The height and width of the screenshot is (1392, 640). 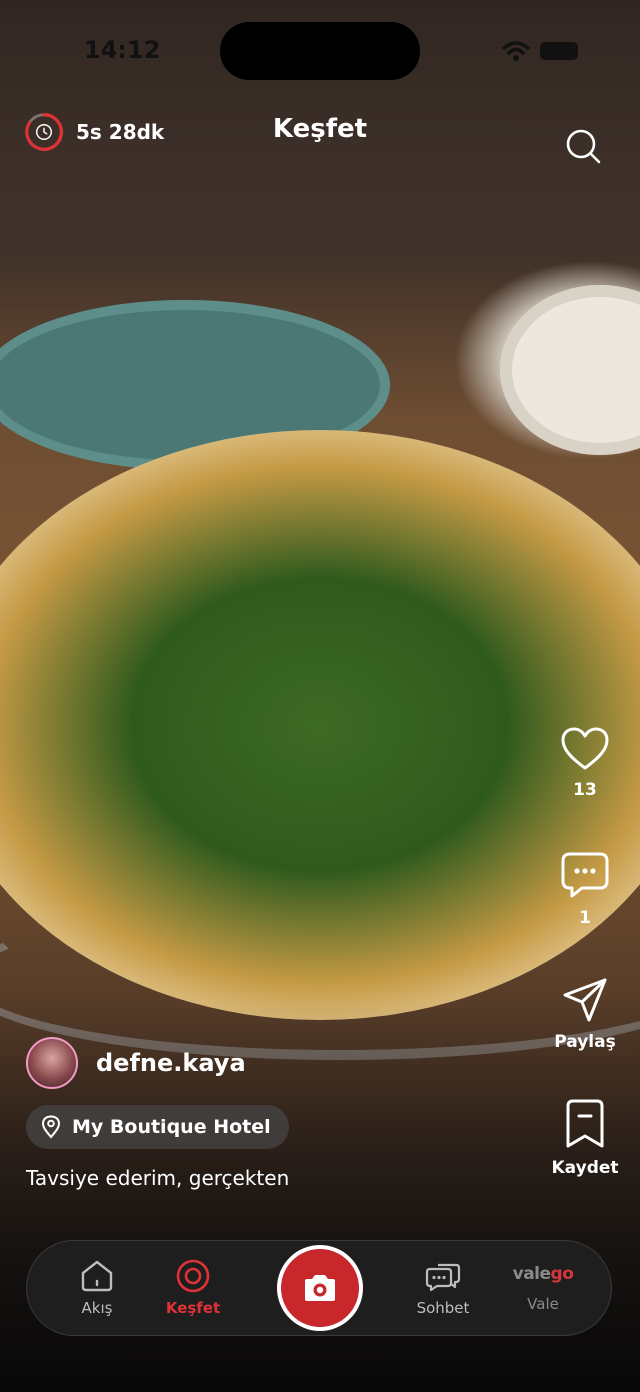 I want to click on camera-icon, so click(x=320, y=1288).